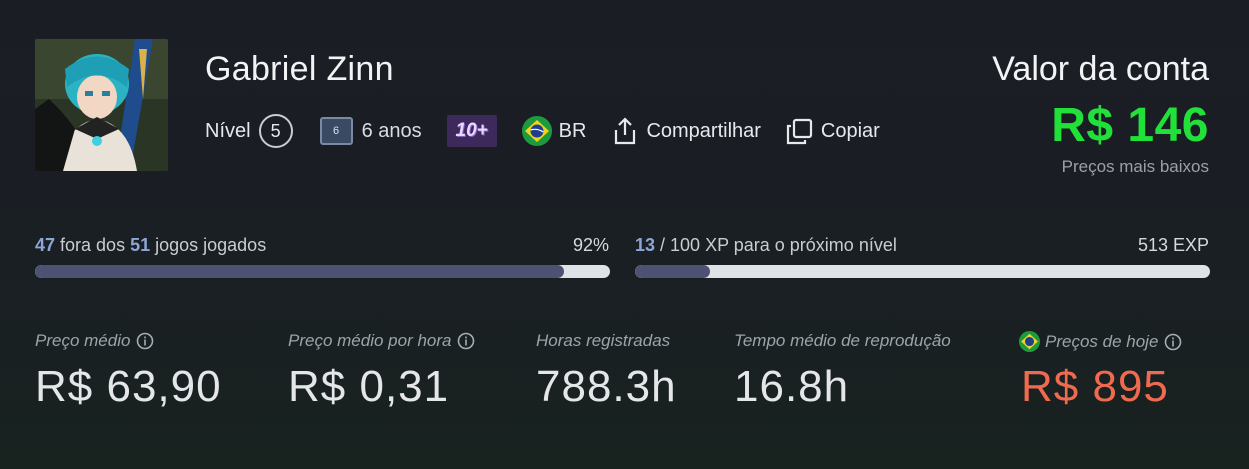 Image resolution: width=1249 pixels, height=469 pixels. Describe the element at coordinates (128, 386) in the screenshot. I see `stat-value-average-price: R$ 63,90` at that location.